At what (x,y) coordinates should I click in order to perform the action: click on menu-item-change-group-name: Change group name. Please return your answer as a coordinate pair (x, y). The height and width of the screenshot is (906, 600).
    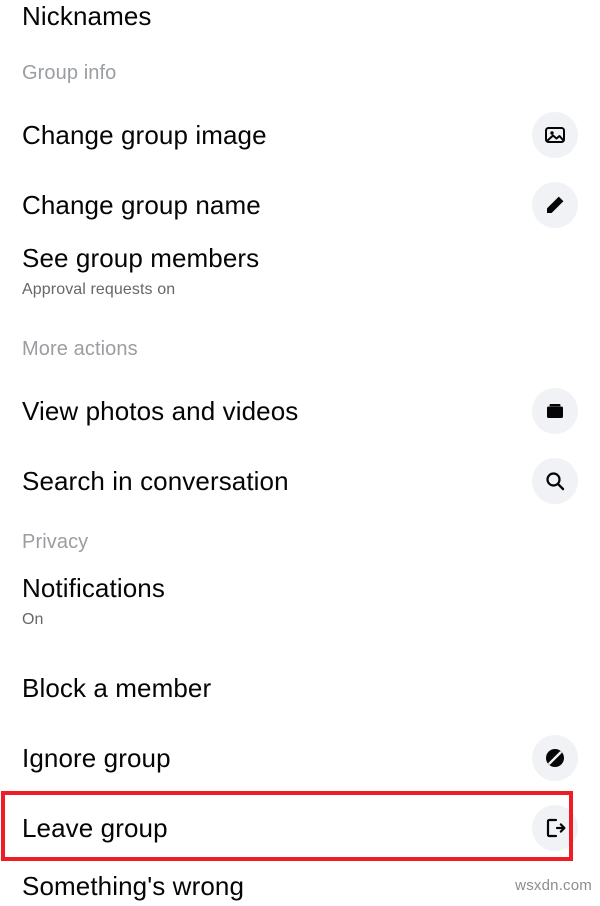
    Looking at the image, I should click on (300, 205).